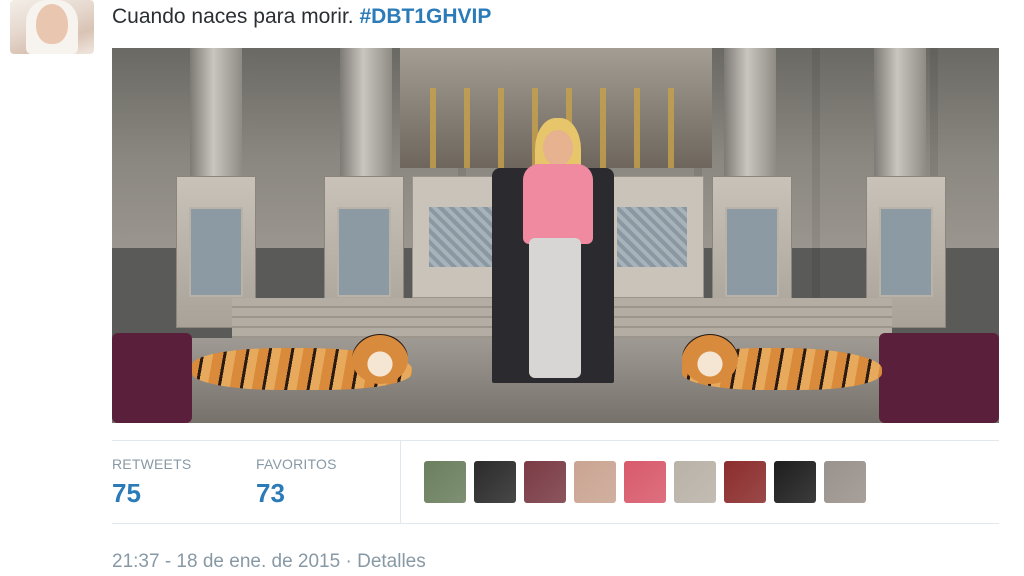 This screenshot has height=576, width=1024. What do you see at coordinates (400, 481) in the screenshot?
I see `stats-divider-vertical` at bounding box center [400, 481].